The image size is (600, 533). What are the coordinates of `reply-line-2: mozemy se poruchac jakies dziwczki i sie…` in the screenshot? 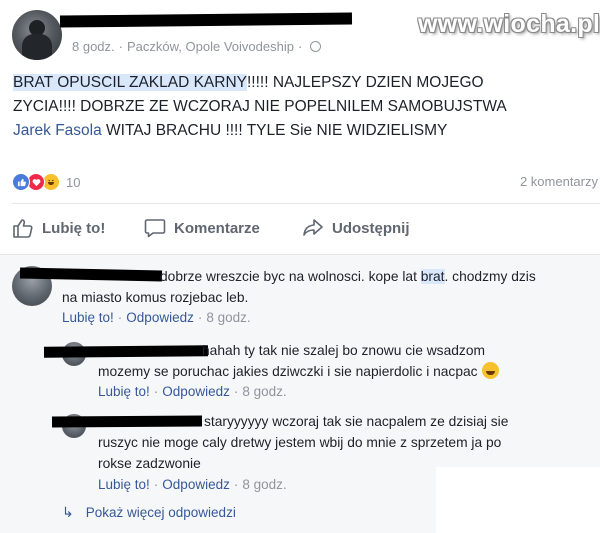 It's located at (298, 371).